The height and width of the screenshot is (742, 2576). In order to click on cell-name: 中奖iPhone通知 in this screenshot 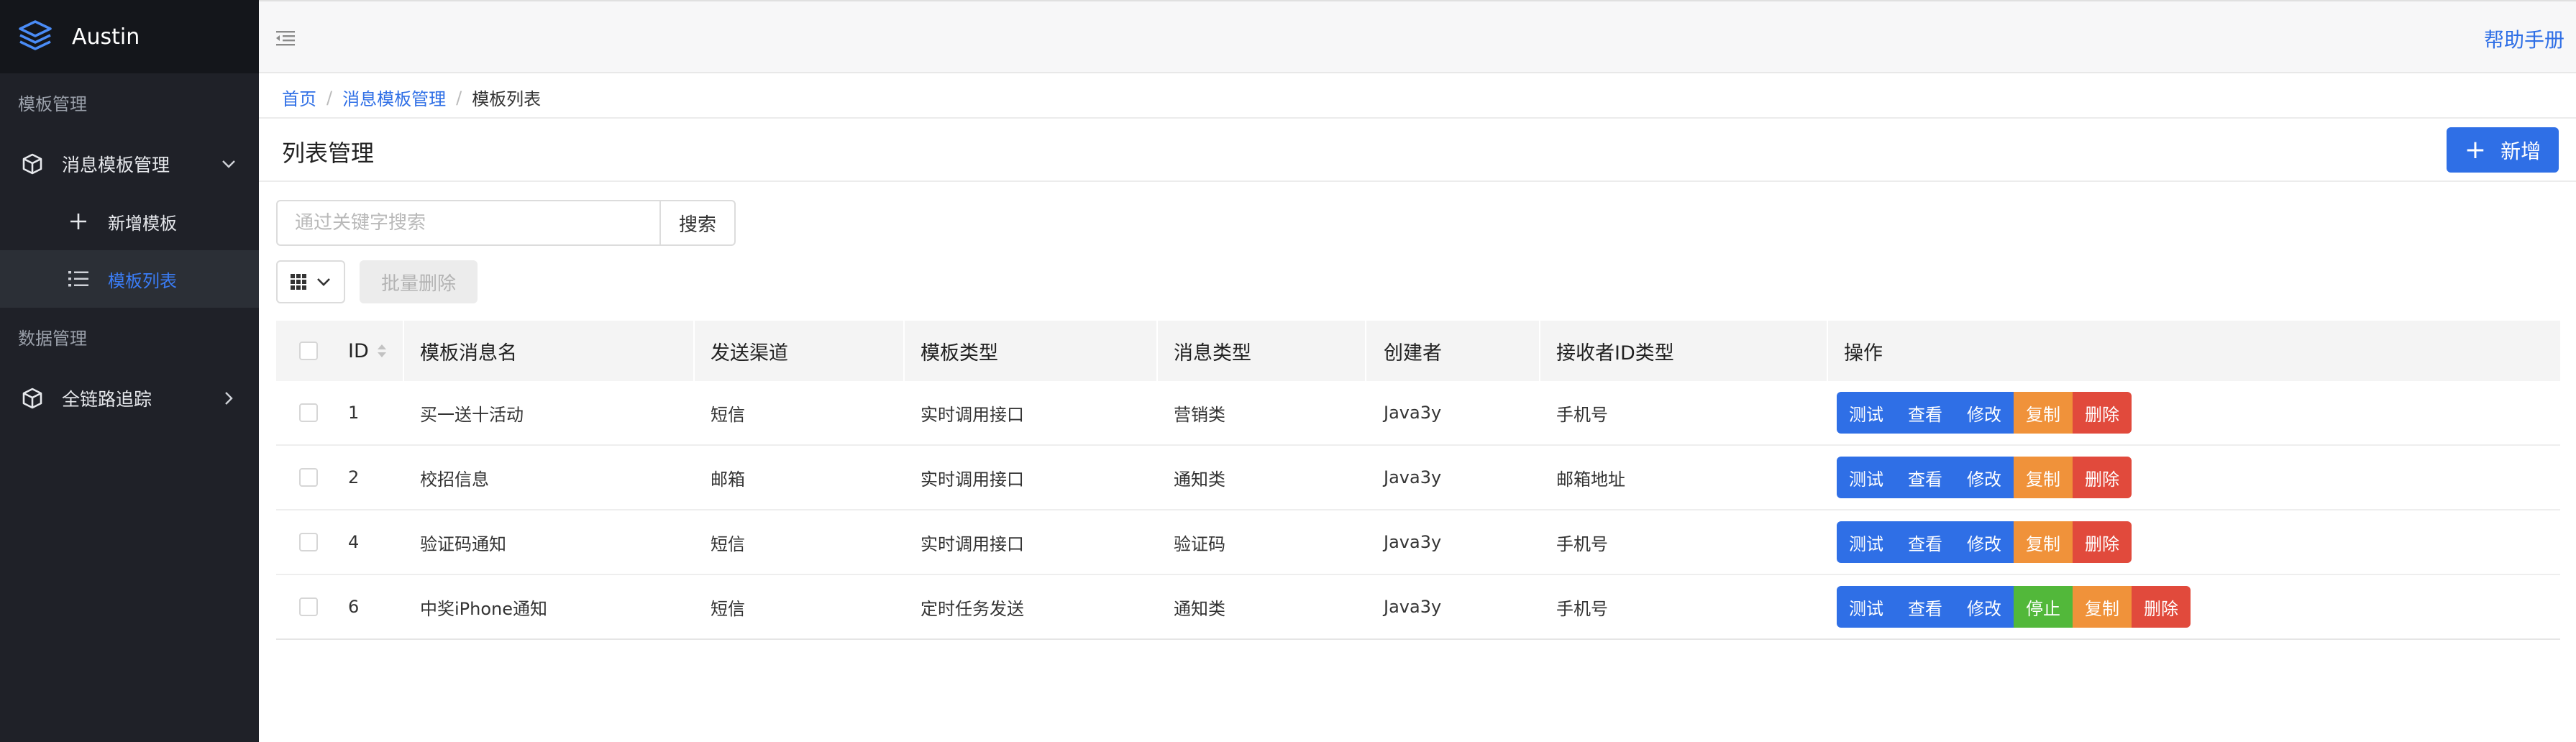, I will do `click(484, 608)`.